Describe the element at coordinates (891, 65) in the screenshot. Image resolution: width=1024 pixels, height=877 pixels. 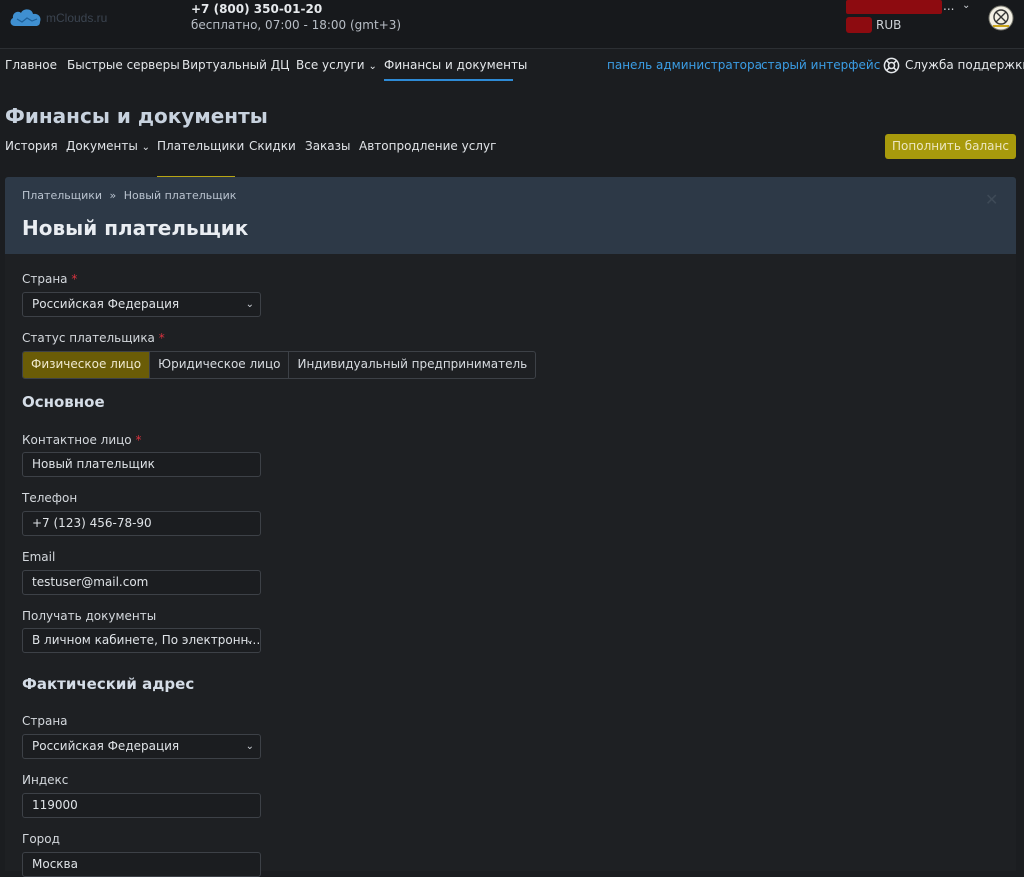
I see `lifebuoy-icon` at that location.